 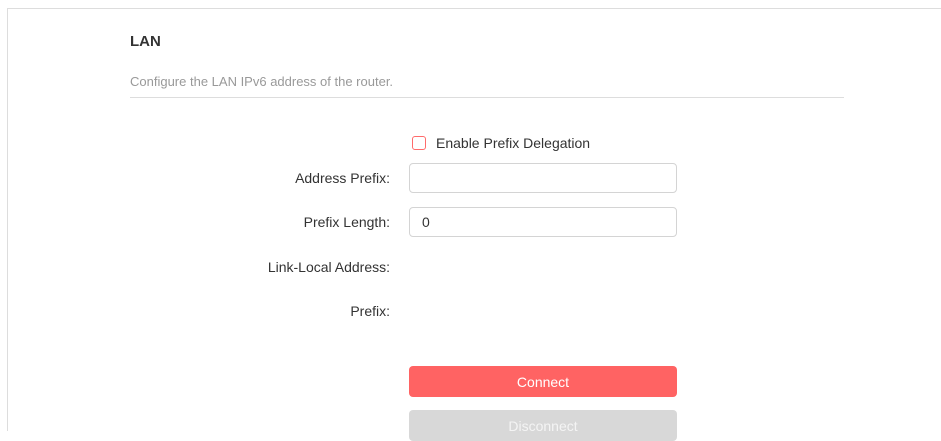 What do you see at coordinates (342, 178) in the screenshot?
I see `address-prefix-label: Address Prefix:` at bounding box center [342, 178].